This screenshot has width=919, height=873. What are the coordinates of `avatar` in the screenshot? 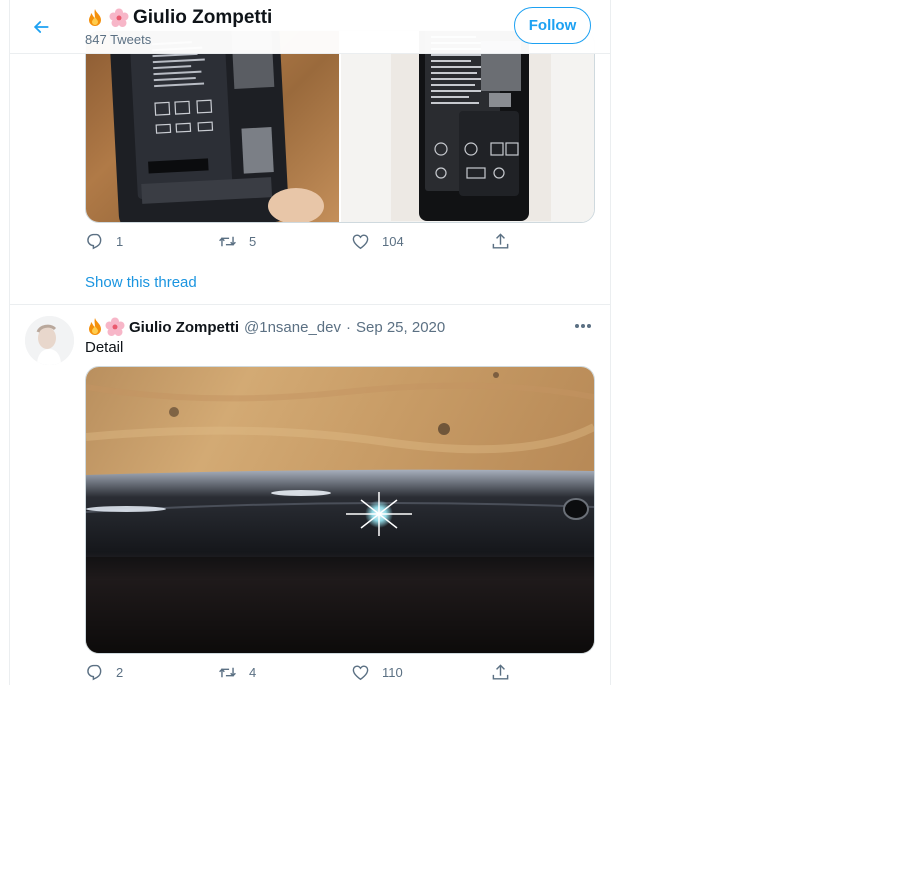 It's located at (49, 340).